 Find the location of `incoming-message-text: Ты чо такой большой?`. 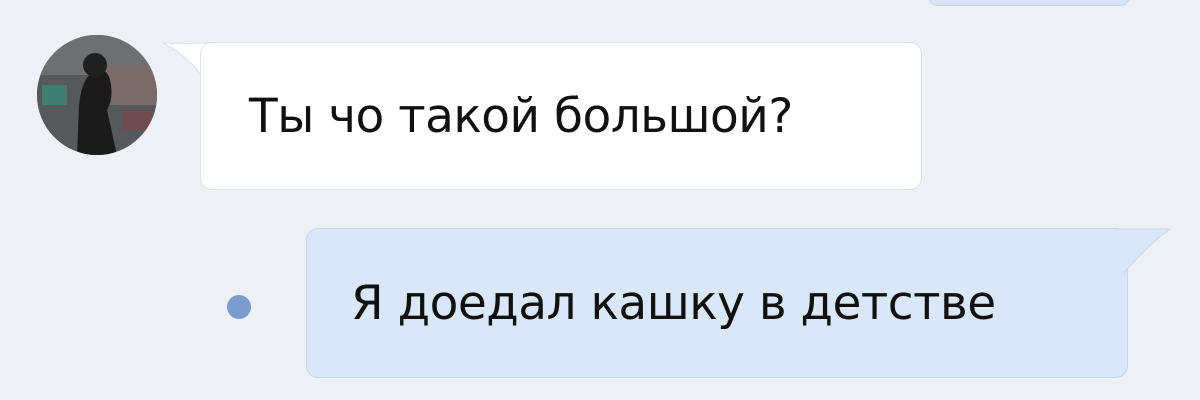

incoming-message-text: Ты чо такой большой? is located at coordinates (521, 116).